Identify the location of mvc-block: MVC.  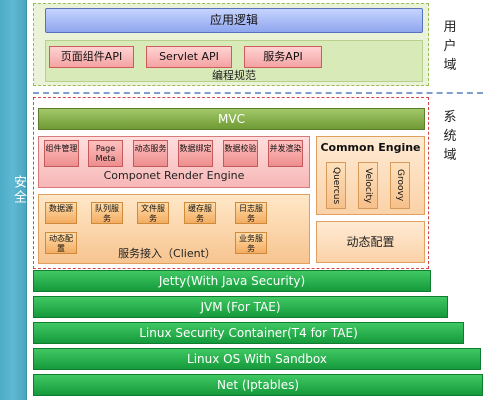
(231, 119).